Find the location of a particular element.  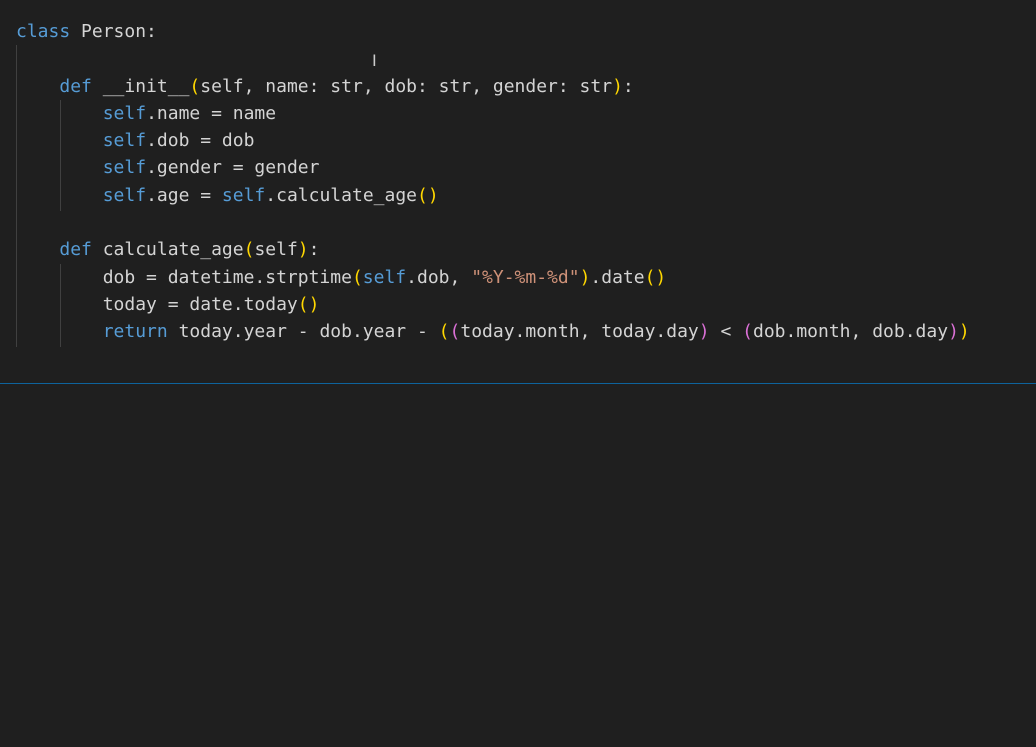

code-token: .date is located at coordinates (617, 277).